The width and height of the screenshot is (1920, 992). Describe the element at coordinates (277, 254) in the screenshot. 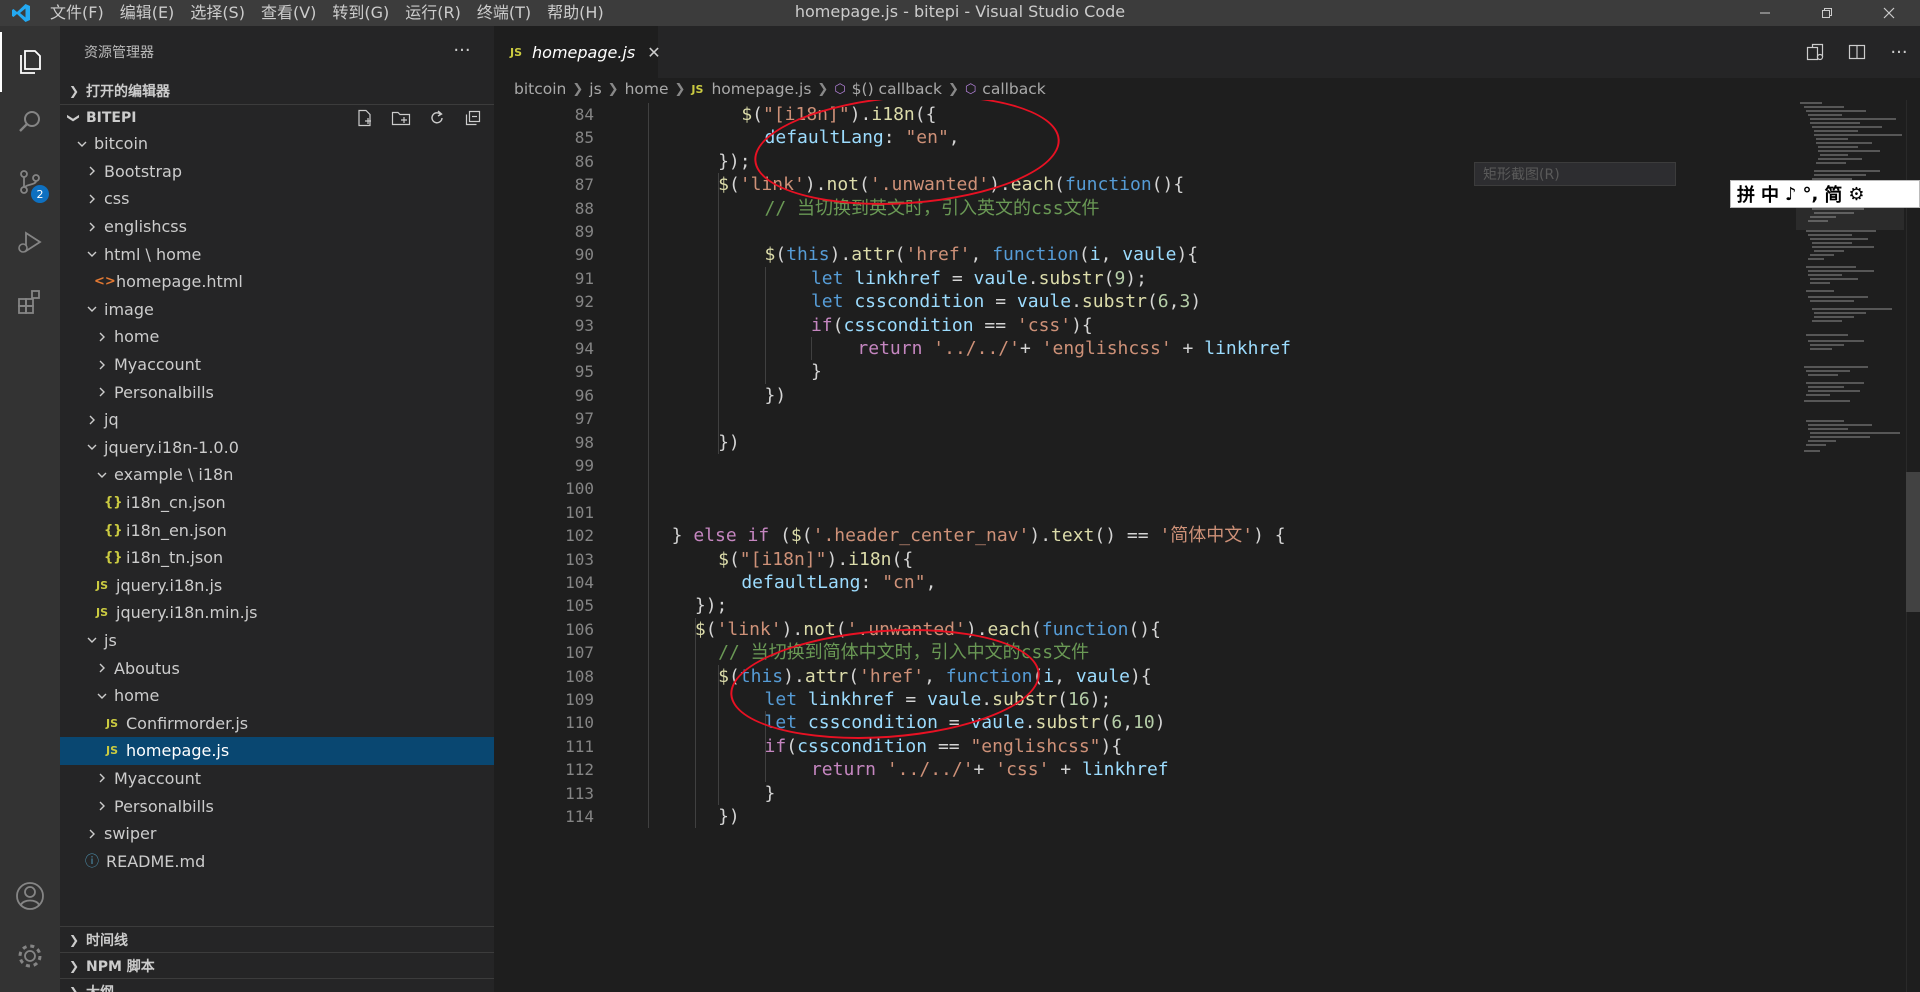

I see `tree-folder: html \ home` at that location.